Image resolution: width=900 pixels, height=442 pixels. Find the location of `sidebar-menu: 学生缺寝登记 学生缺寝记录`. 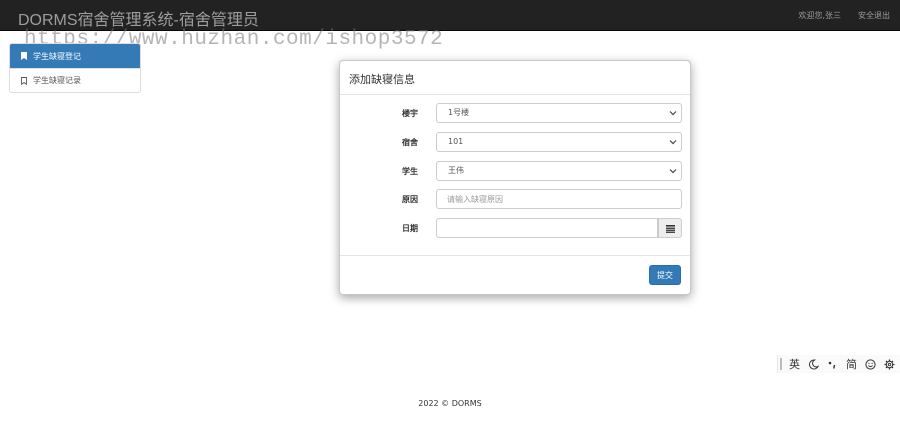

sidebar-menu: 学生缺寝登记 学生缺寝记录 is located at coordinates (75, 68).